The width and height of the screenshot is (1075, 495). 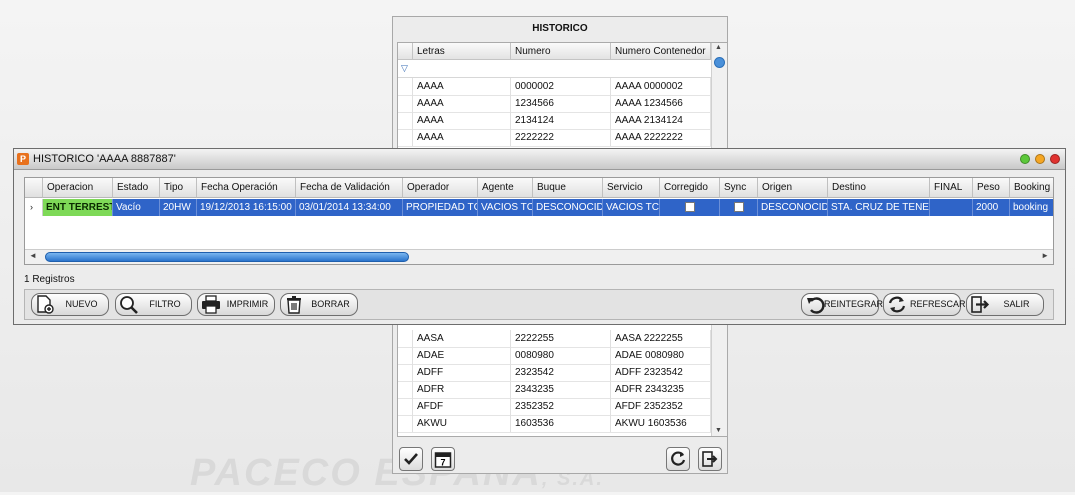 I want to click on list-item: AAAA 1234566 AAAA 1234566, so click(x=554, y=104).